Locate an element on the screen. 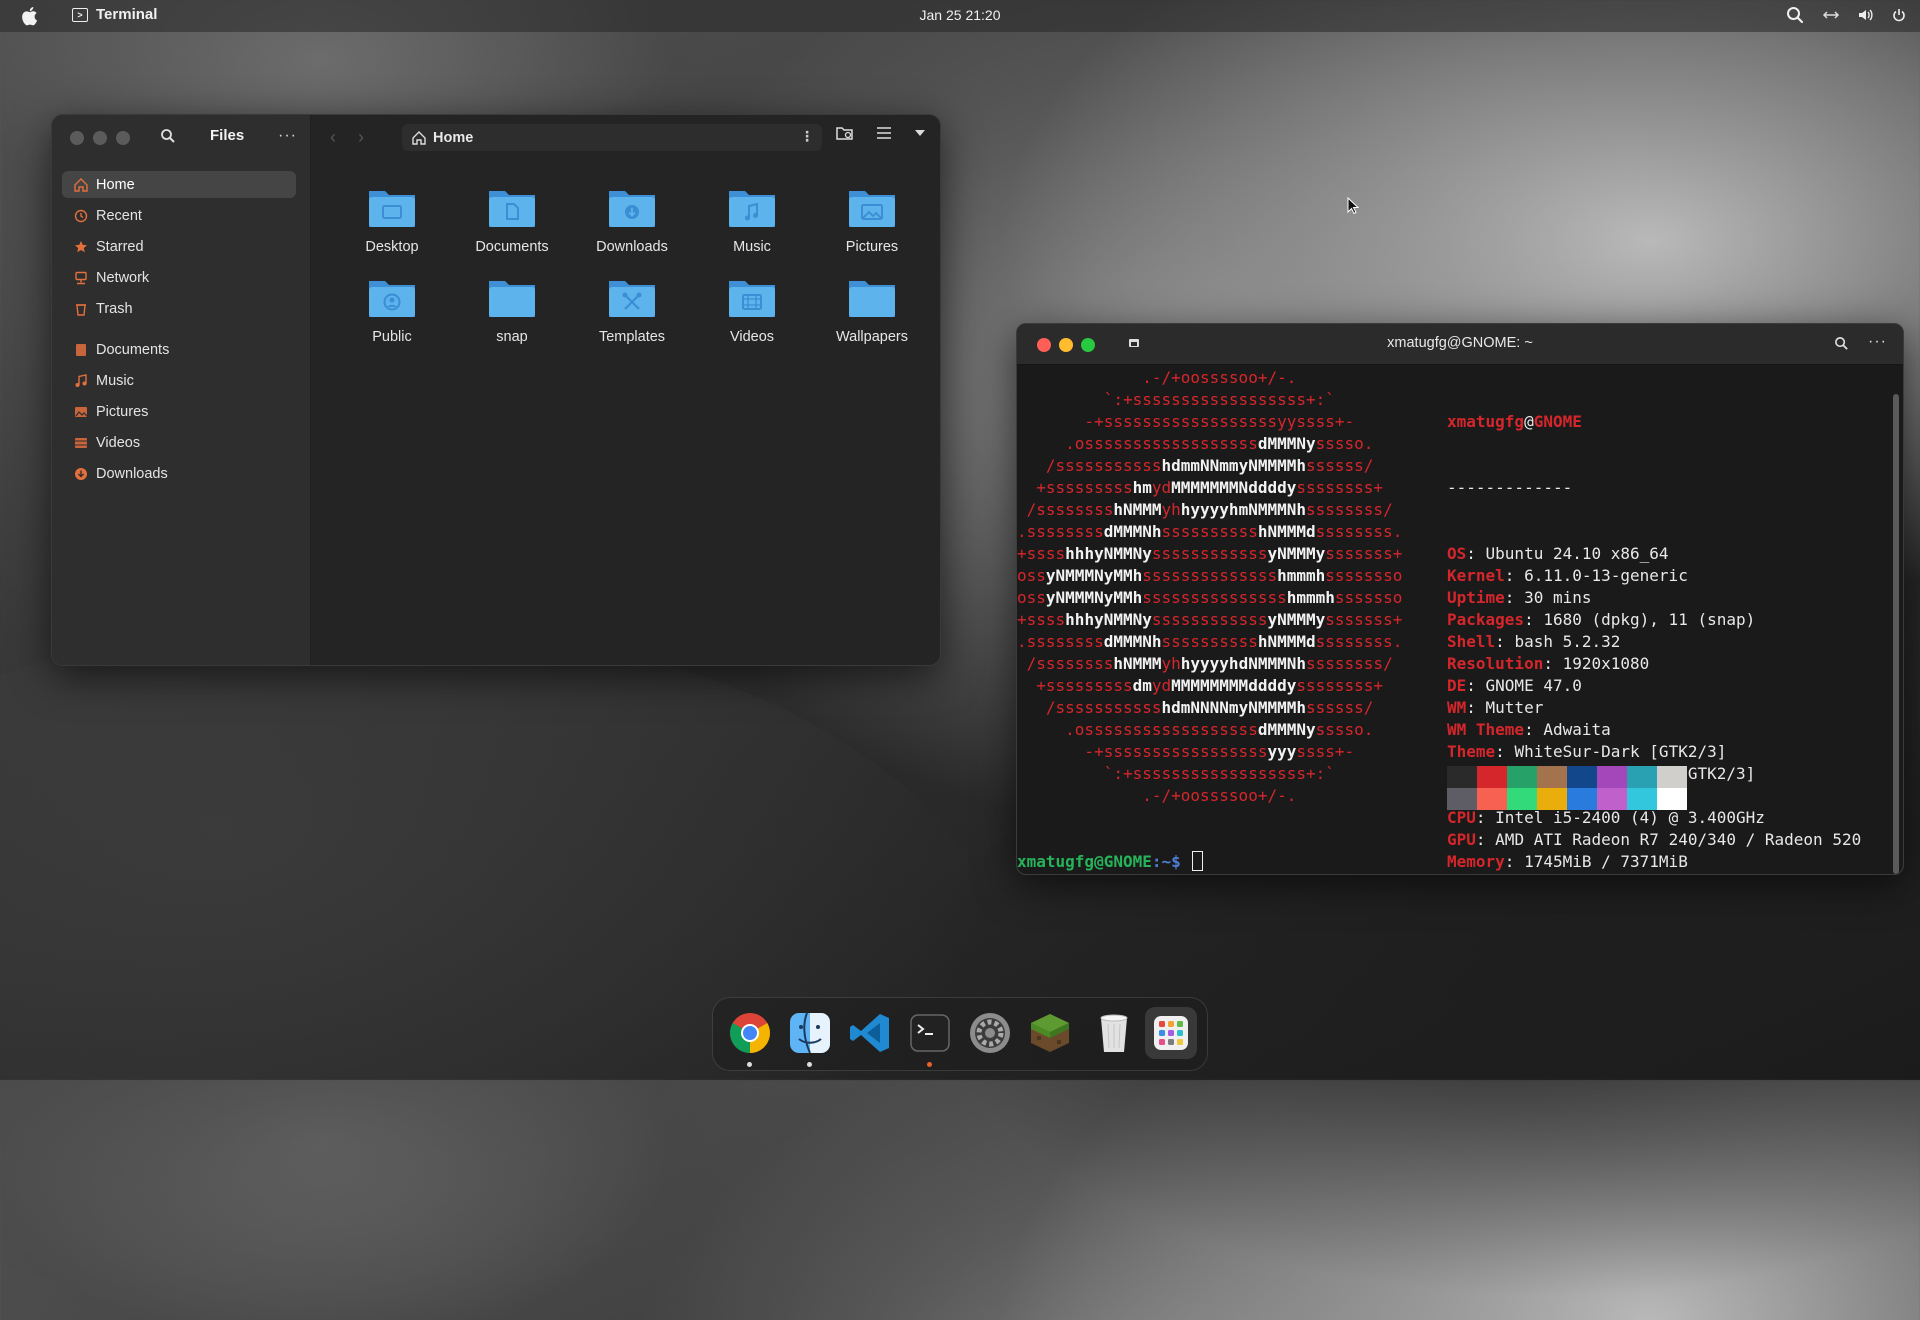 Image resolution: width=1920 pixels, height=1320 pixels. info-value: 6.11.0-13-generic is located at coordinates (1606, 575).